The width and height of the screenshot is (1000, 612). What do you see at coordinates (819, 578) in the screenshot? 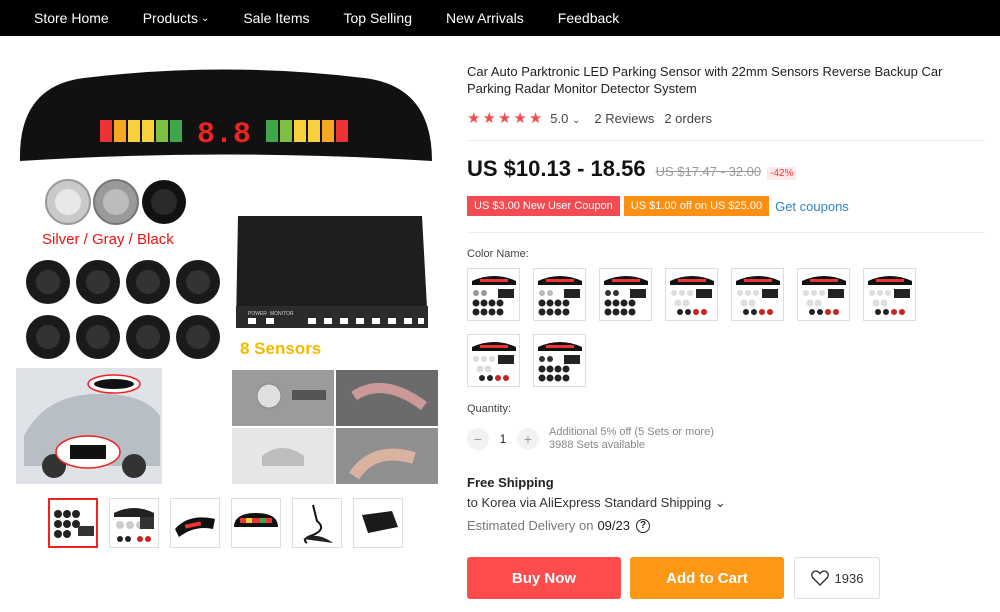
I see `heart-icon` at bounding box center [819, 578].